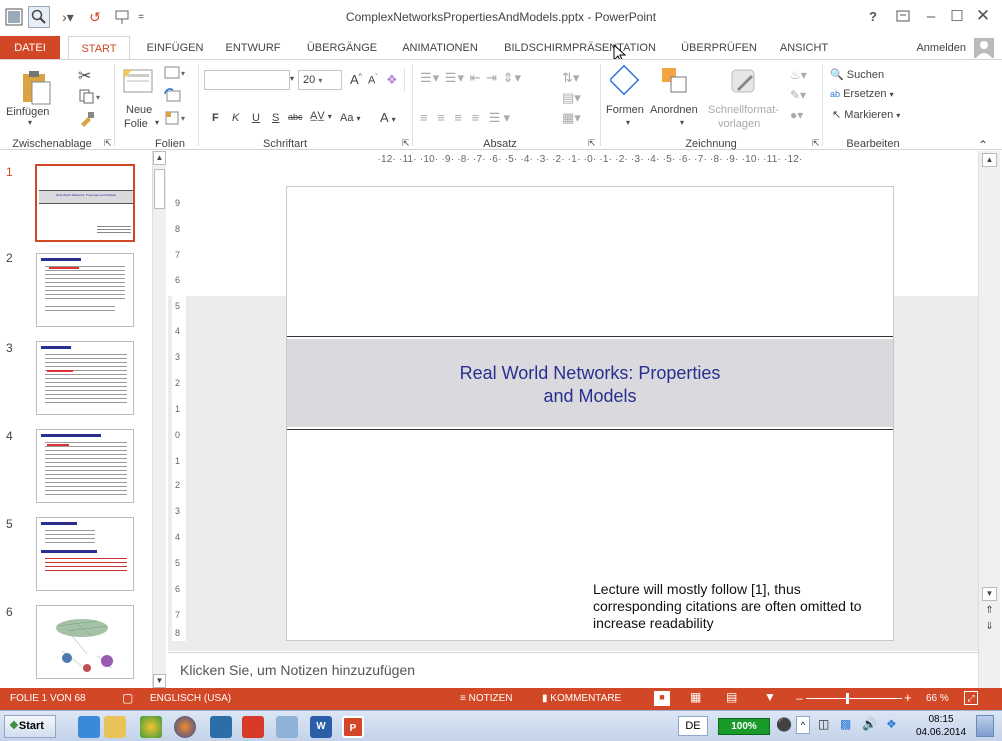 The height and width of the screenshot is (741, 1002). Describe the element at coordinates (287, 727) in the screenshot. I see `window-icon` at that location.